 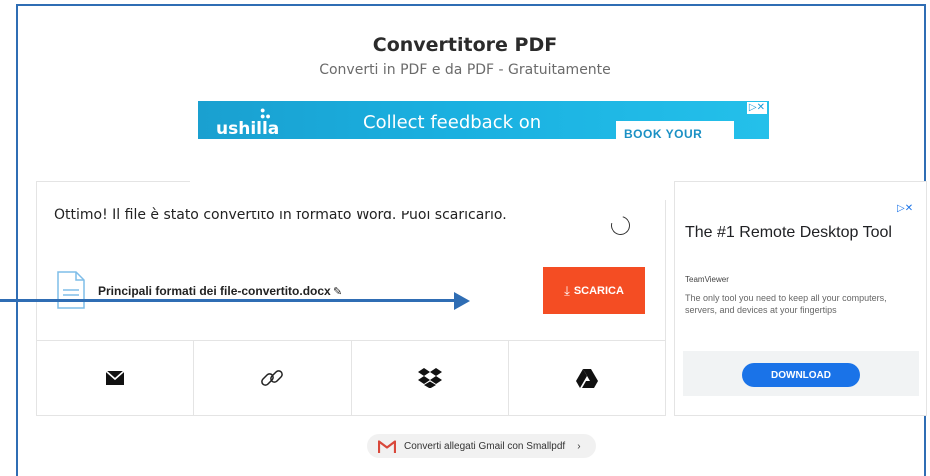 I want to click on email-action, so click(x=116, y=378).